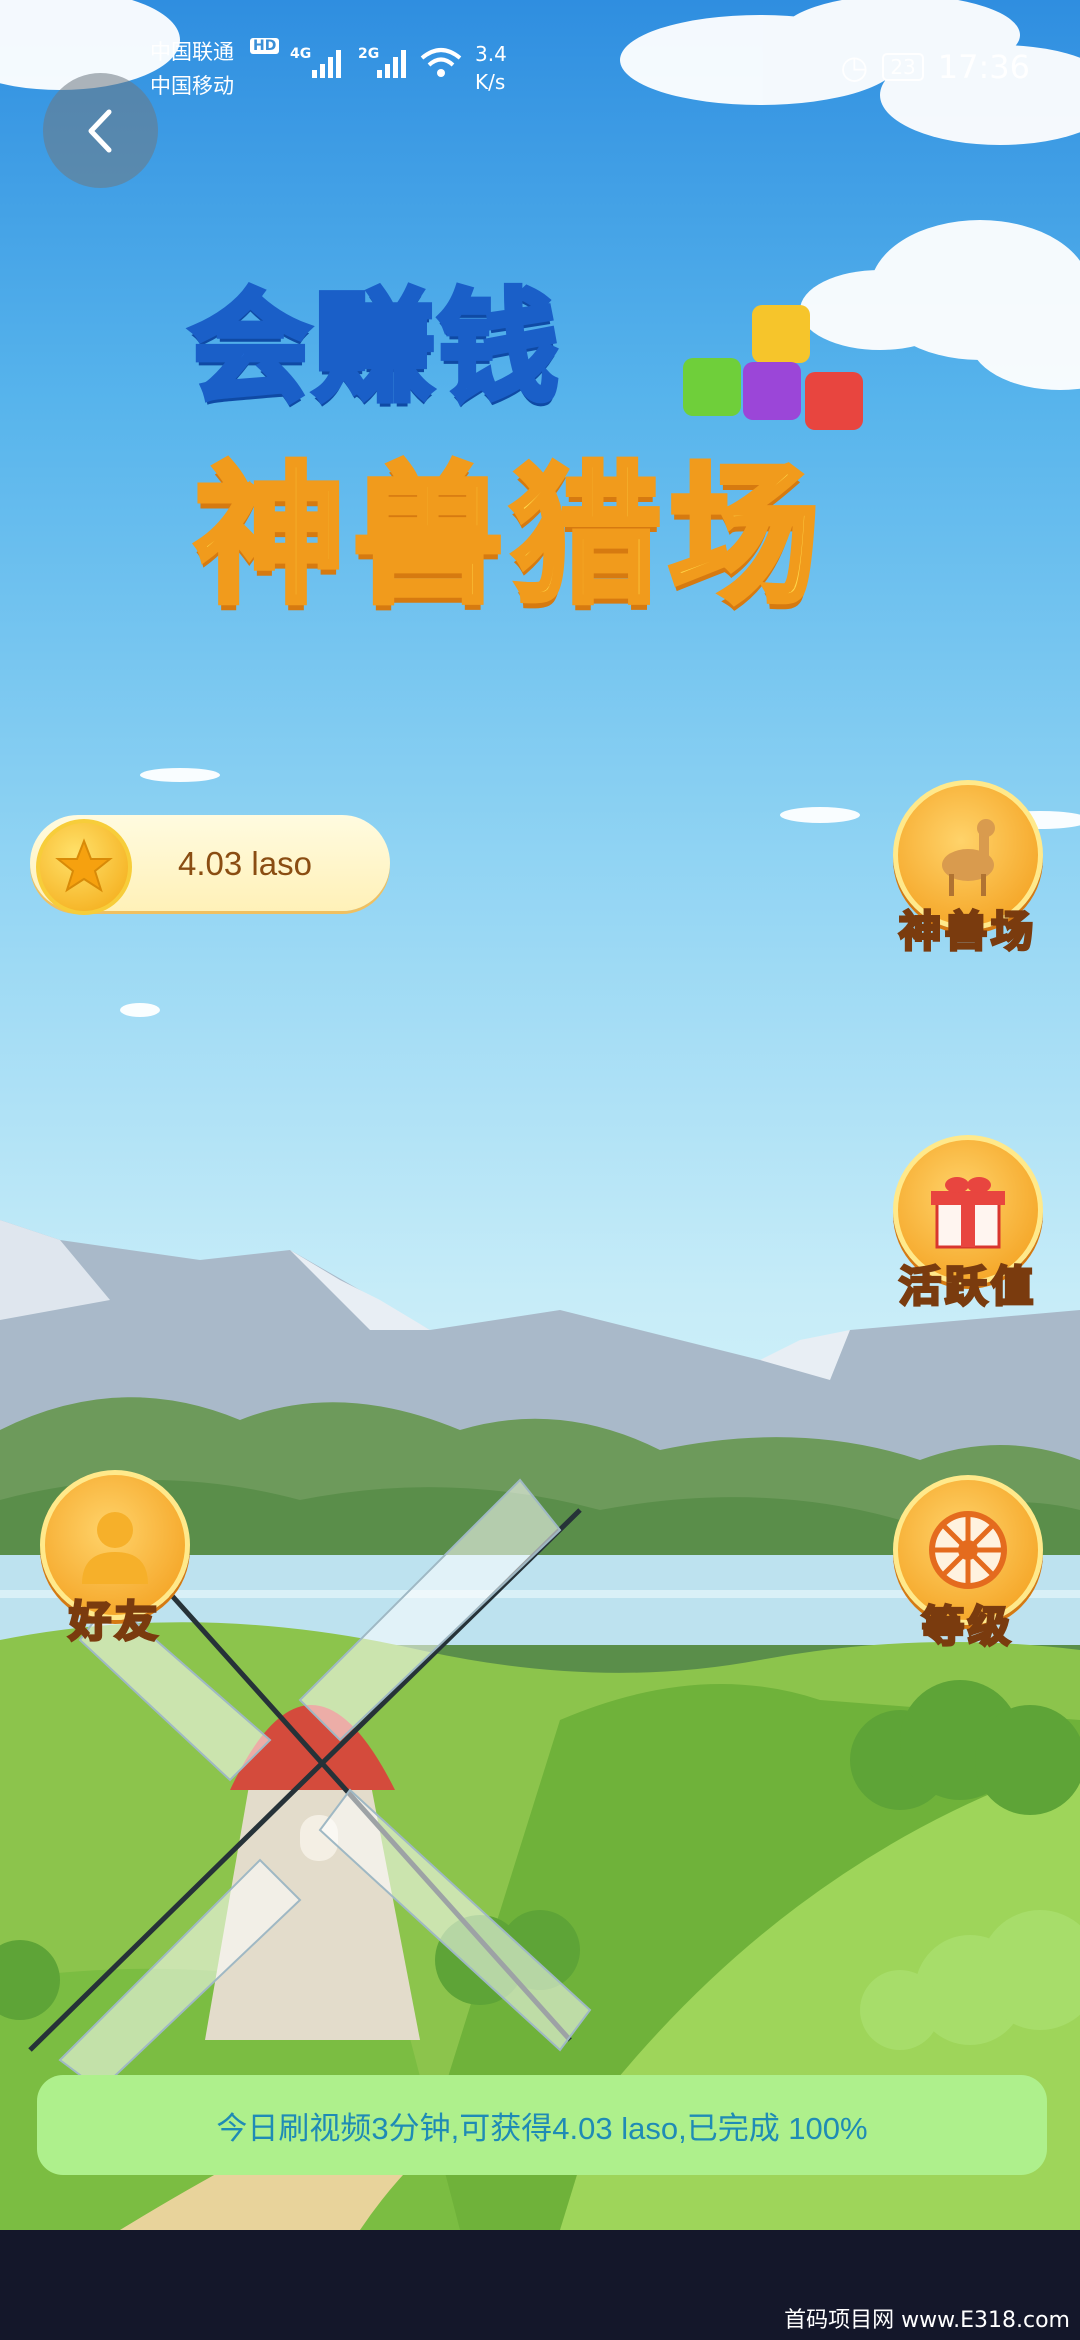 Image resolution: width=1080 pixels, height=2340 pixels. I want to click on activity-button: 活跃值, so click(968, 1224).